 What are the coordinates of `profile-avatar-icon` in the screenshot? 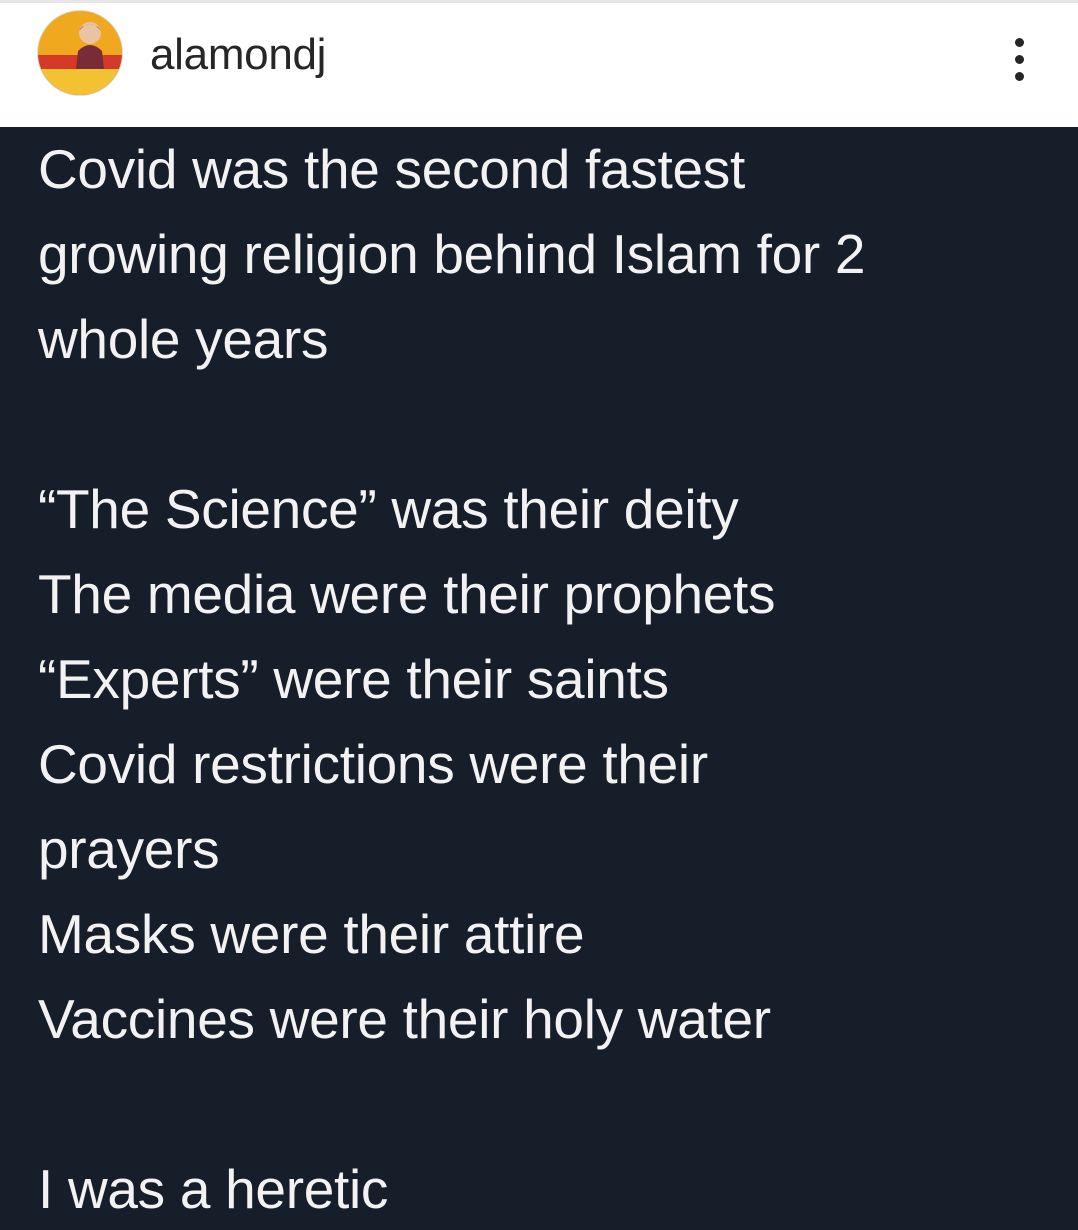 It's located at (80, 53).